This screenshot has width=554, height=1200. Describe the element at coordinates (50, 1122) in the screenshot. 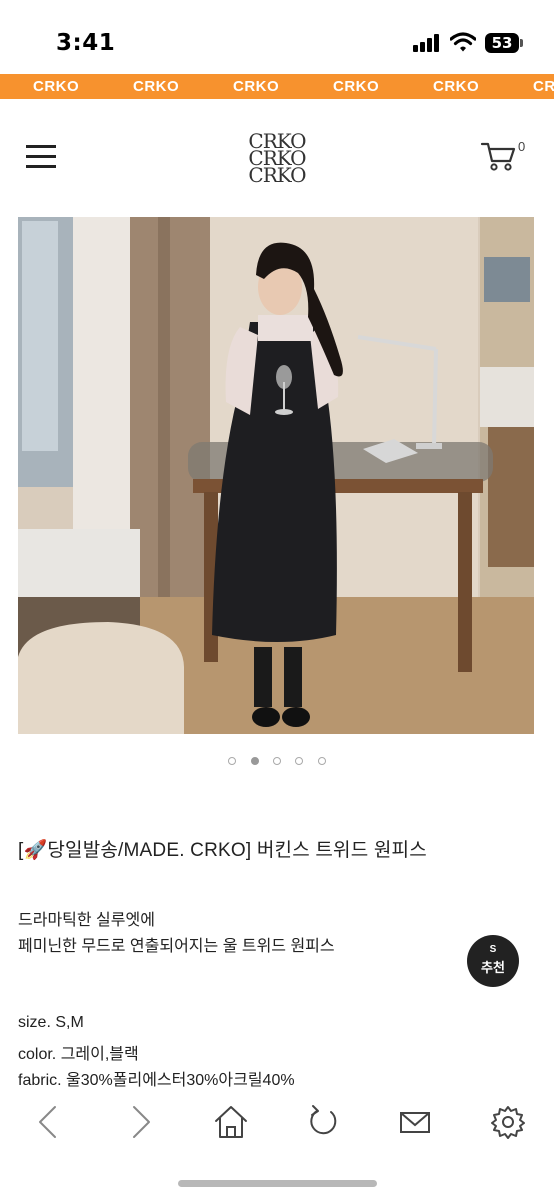

I see `back-icon` at that location.